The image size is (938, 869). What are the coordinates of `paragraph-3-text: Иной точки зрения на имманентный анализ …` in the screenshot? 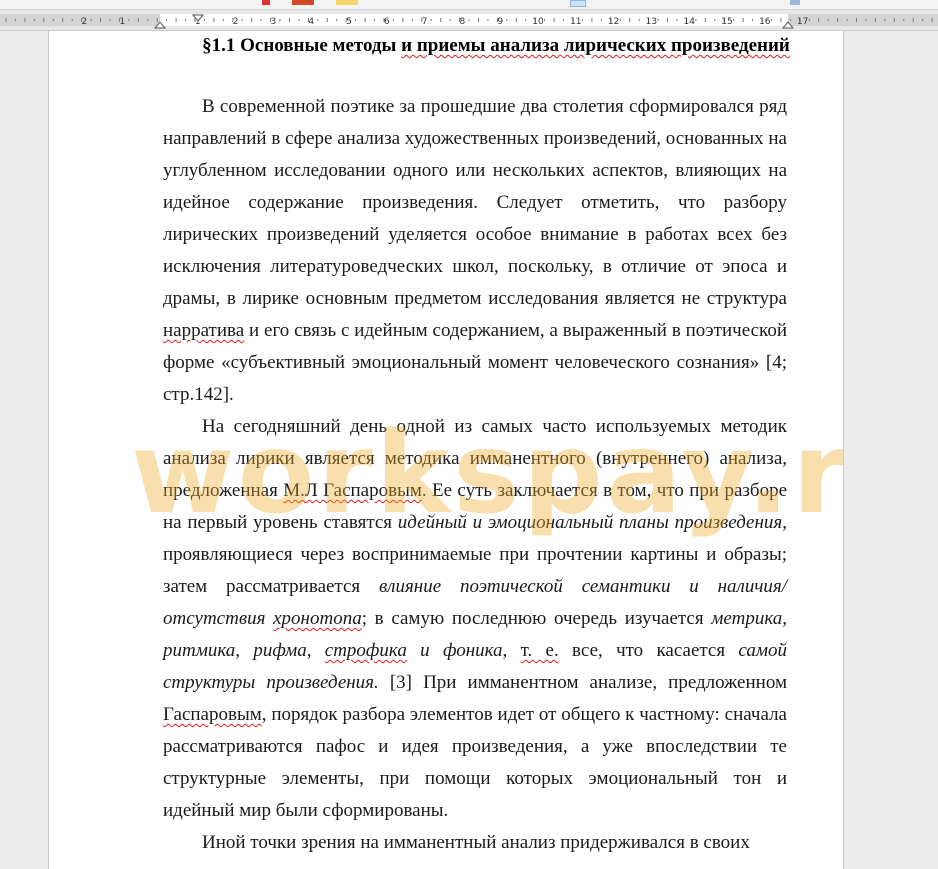 It's located at (476, 842).